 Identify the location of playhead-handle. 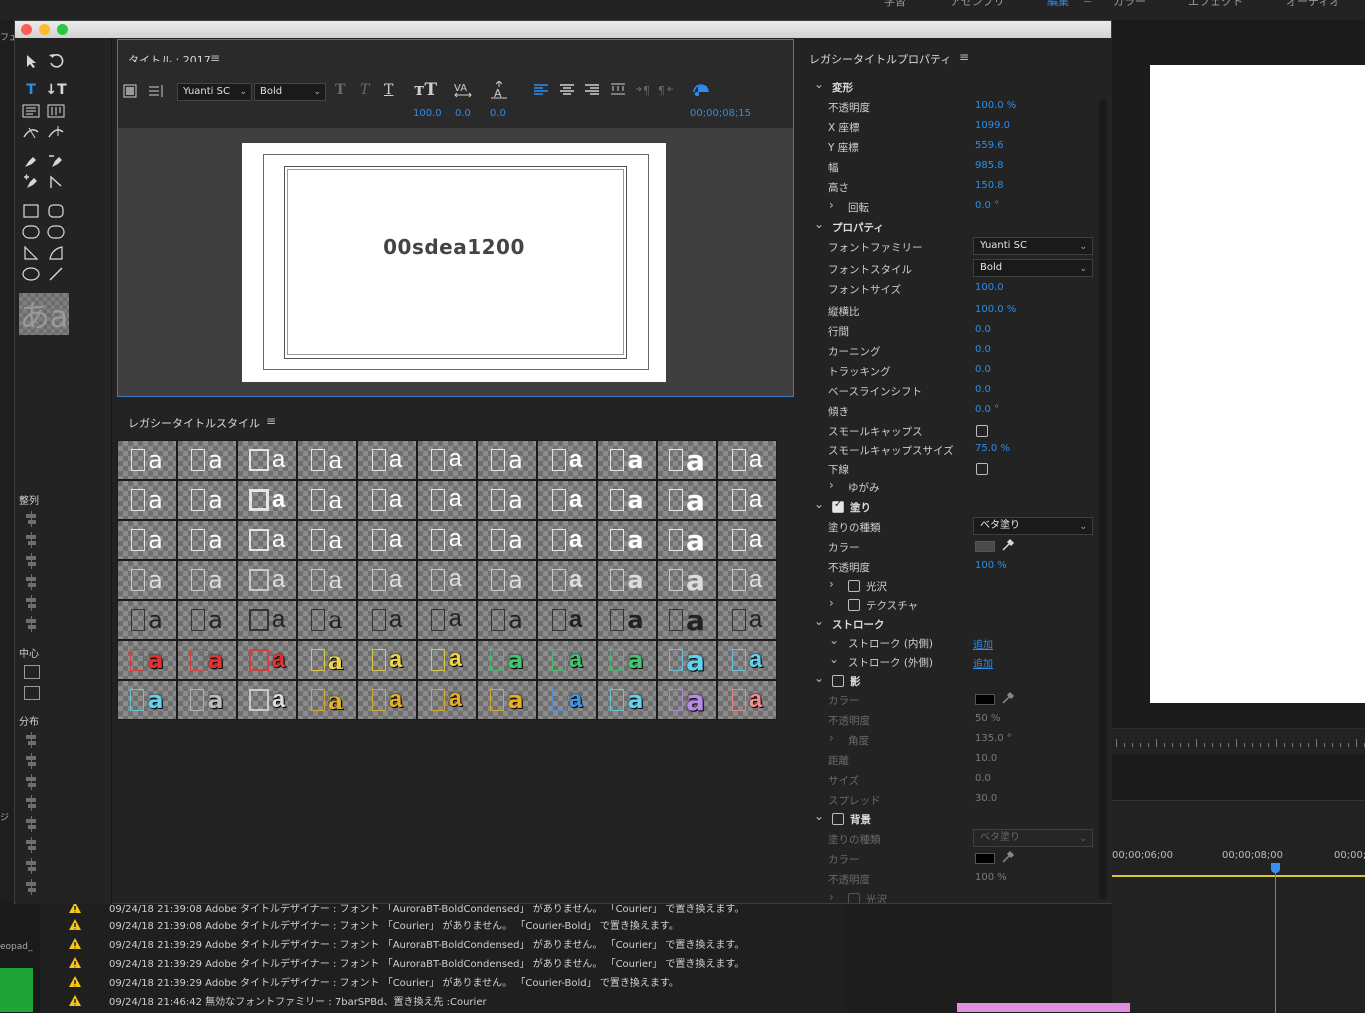
(1275, 868).